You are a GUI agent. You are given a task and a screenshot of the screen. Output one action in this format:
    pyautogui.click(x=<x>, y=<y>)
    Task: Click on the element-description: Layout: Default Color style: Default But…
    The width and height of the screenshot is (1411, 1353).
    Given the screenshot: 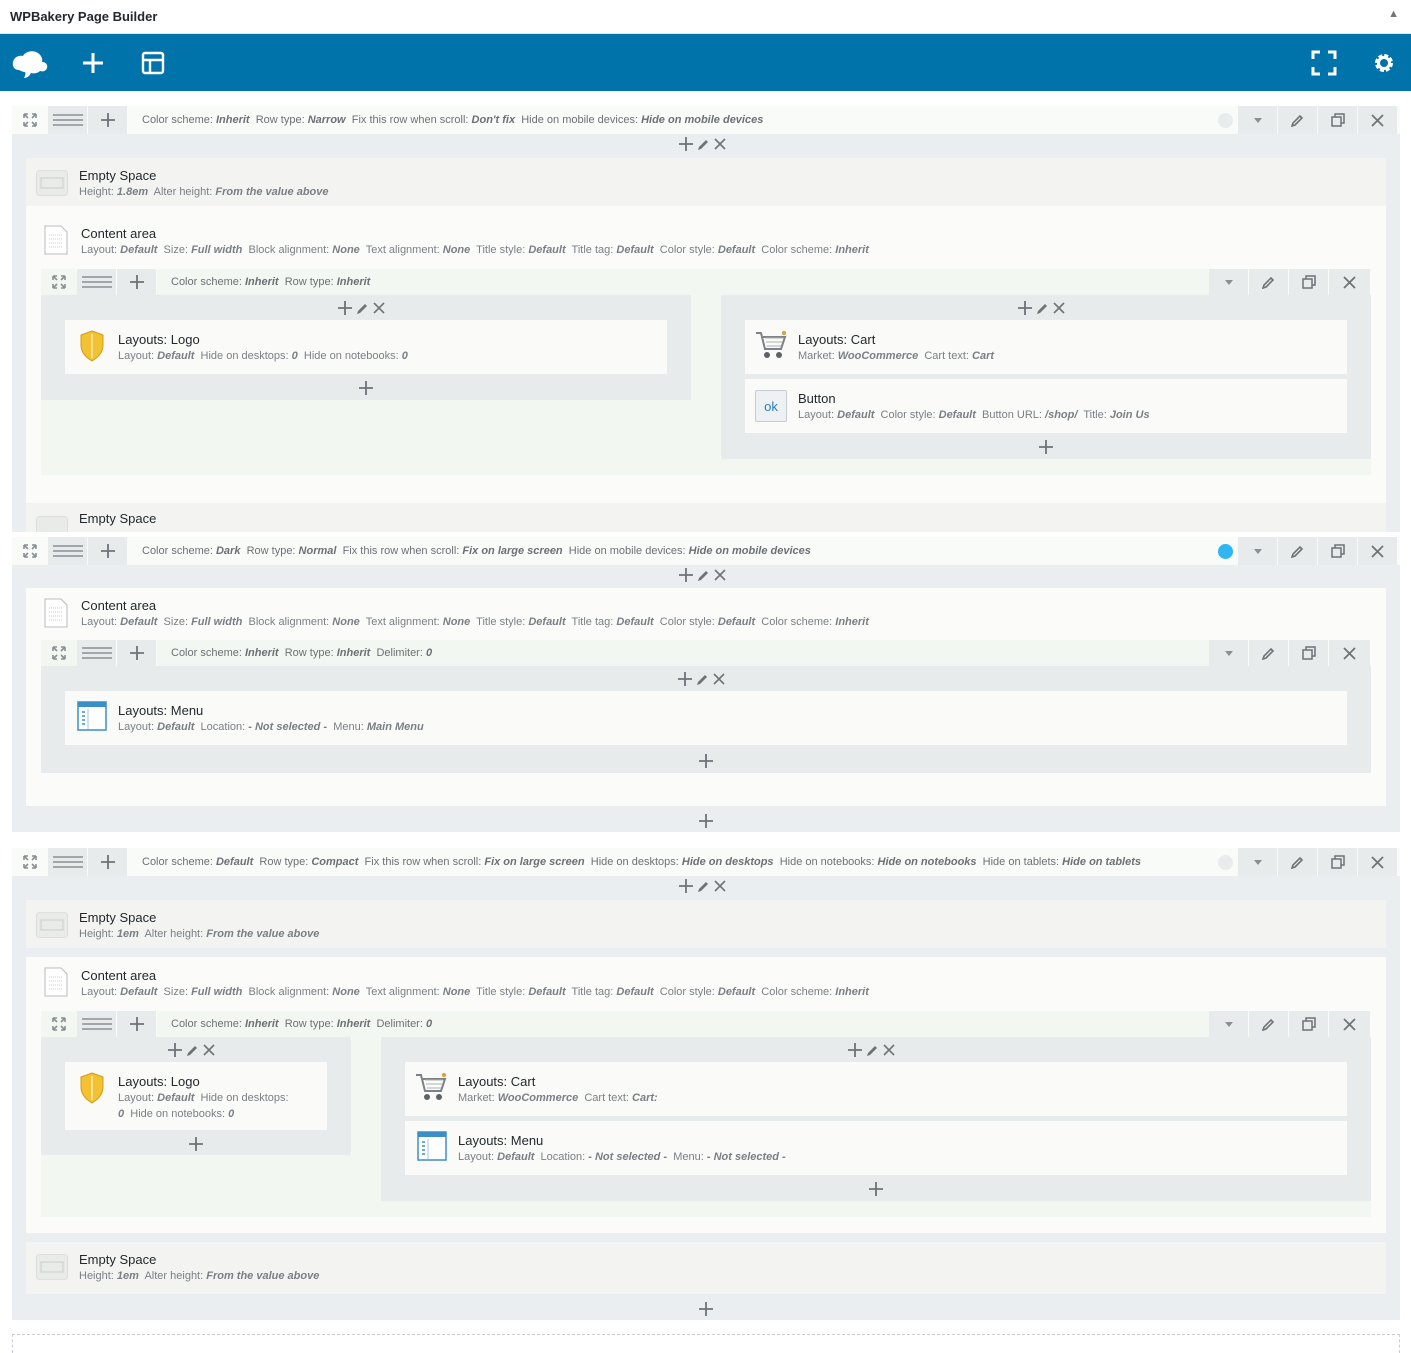 What is the action you would take?
    pyautogui.click(x=974, y=415)
    